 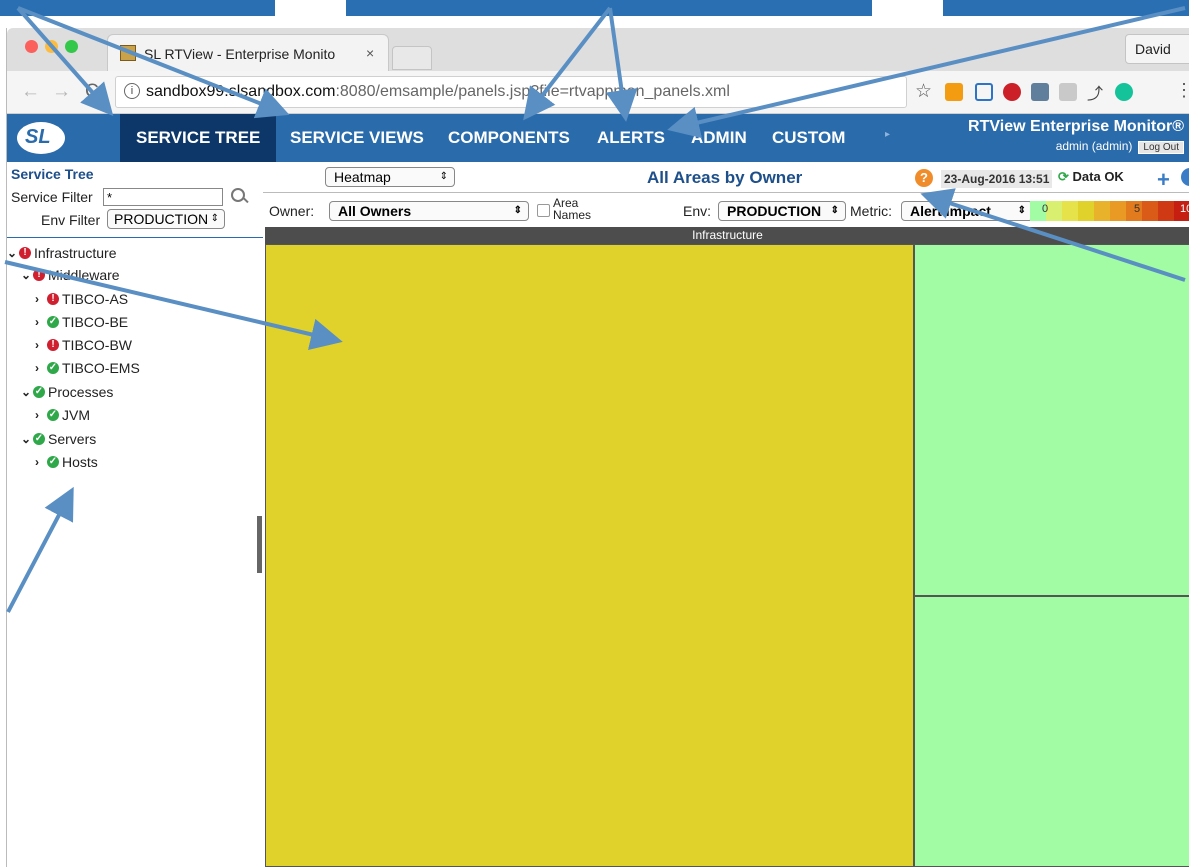 I want to click on legend-tick-0: 0, so click(x=1045, y=209).